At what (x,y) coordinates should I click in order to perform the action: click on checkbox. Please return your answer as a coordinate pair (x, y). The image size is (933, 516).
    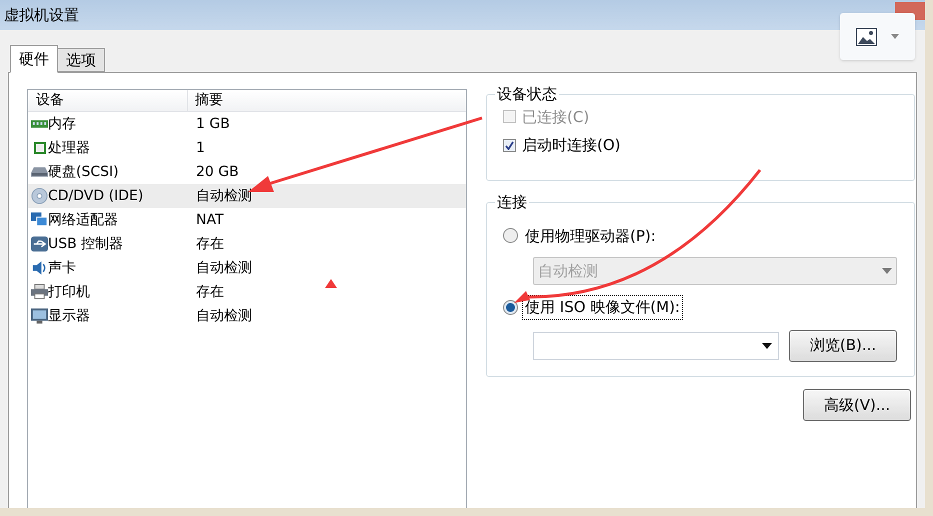
    Looking at the image, I should click on (509, 145).